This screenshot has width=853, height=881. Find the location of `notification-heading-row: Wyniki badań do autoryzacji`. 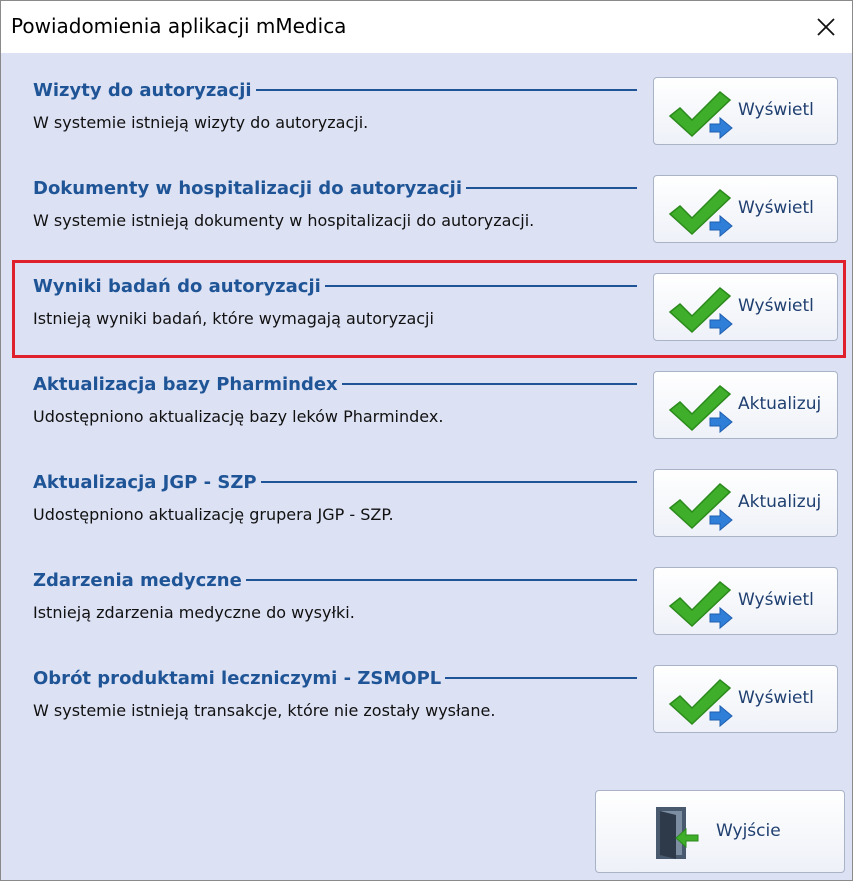

notification-heading-row: Wyniki badań do autoryzacji is located at coordinates (335, 286).